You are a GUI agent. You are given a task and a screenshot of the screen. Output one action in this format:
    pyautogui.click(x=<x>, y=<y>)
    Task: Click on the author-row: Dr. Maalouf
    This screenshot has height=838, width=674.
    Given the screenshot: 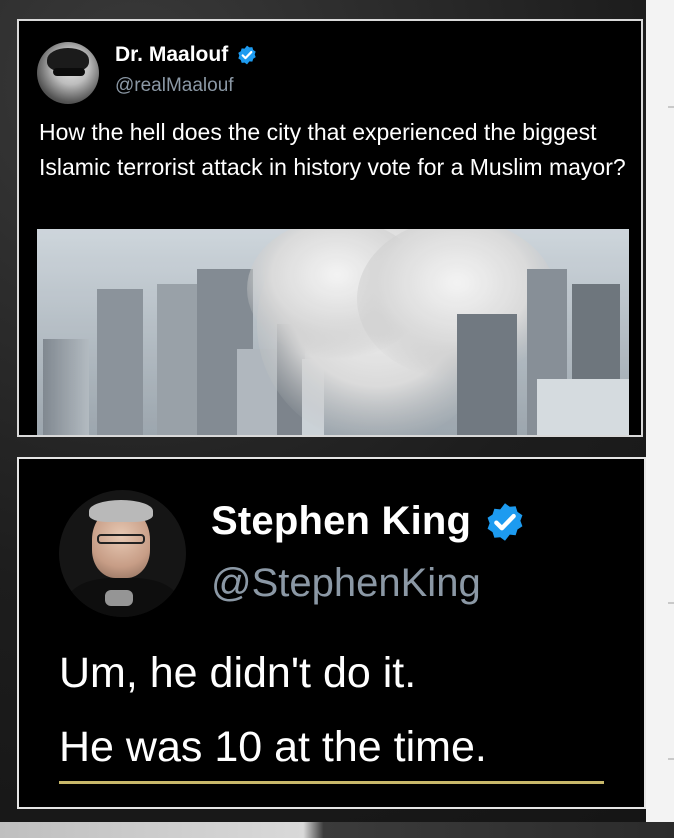 What is the action you would take?
    pyautogui.click(x=186, y=55)
    